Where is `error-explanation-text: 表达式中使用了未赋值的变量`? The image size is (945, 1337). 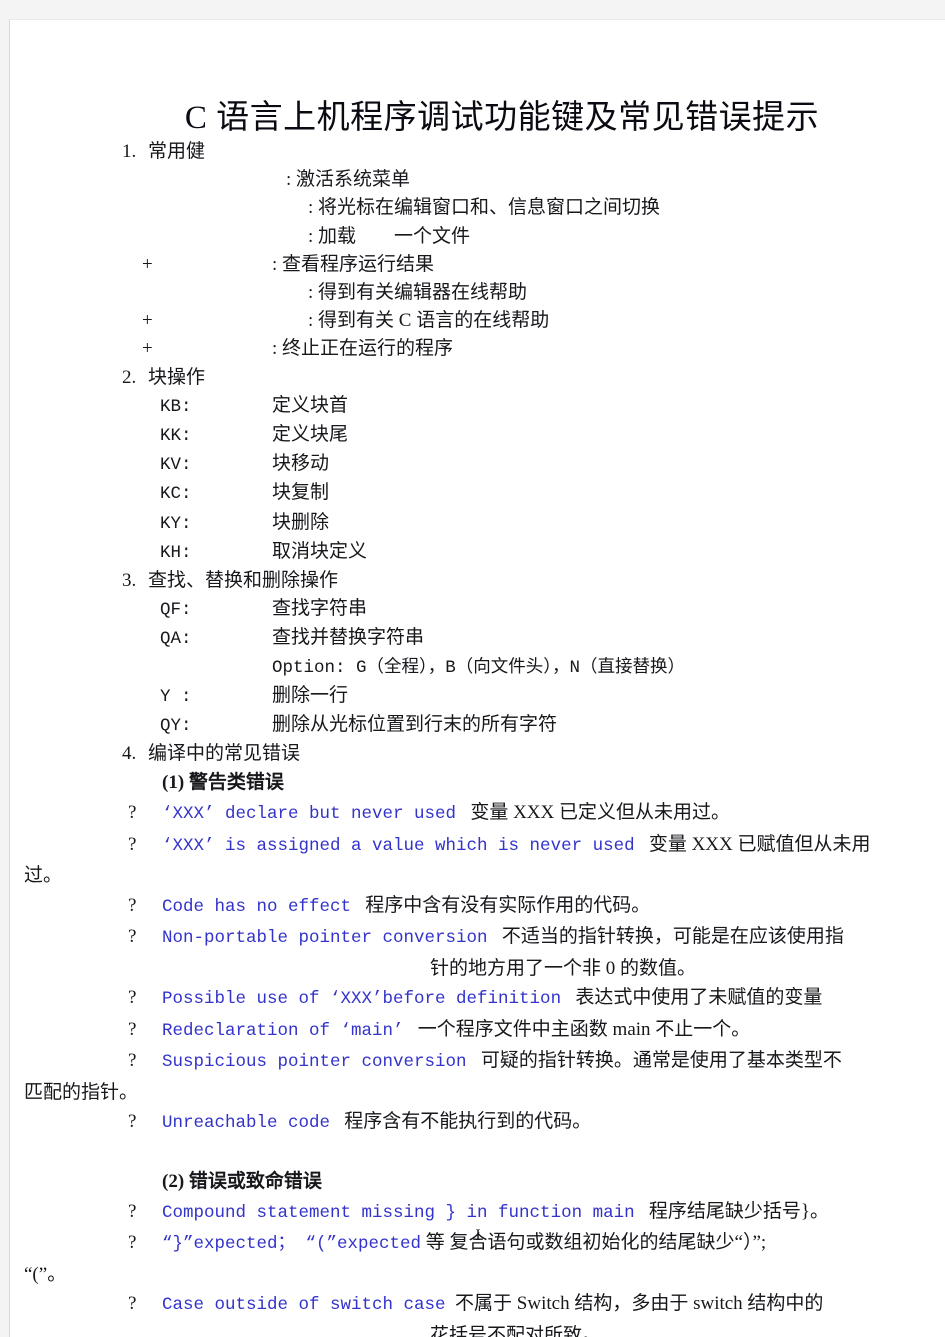 error-explanation-text: 表达式中使用了未赋值的变量 is located at coordinates (699, 998).